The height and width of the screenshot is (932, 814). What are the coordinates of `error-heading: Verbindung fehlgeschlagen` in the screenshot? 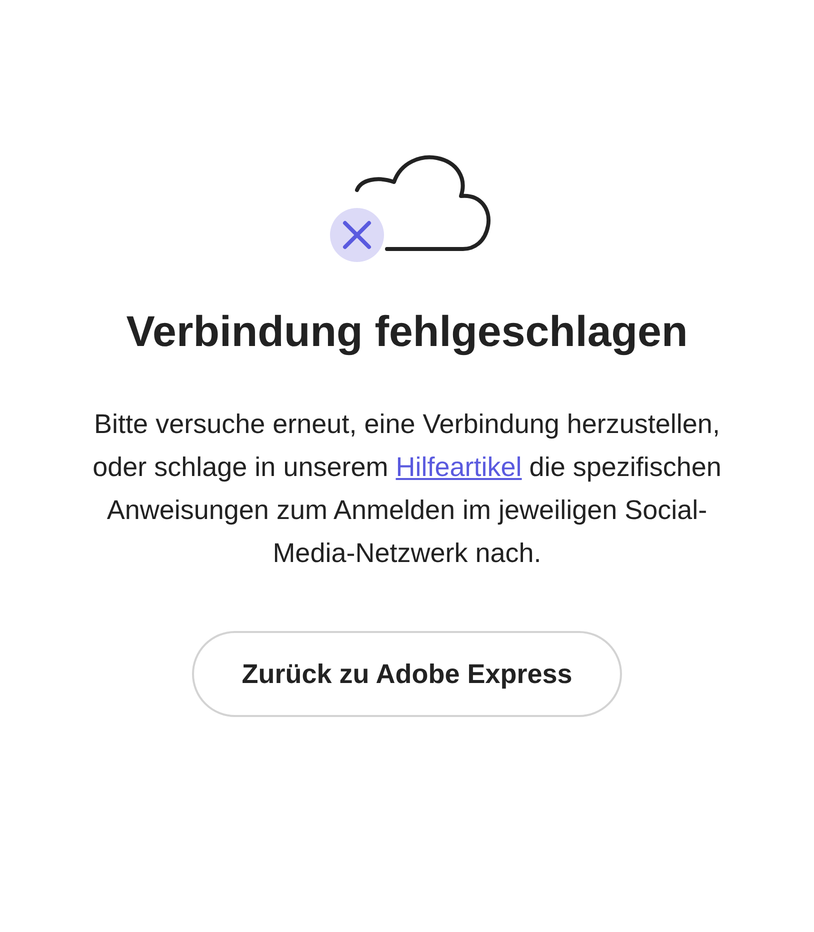 It's located at (407, 332).